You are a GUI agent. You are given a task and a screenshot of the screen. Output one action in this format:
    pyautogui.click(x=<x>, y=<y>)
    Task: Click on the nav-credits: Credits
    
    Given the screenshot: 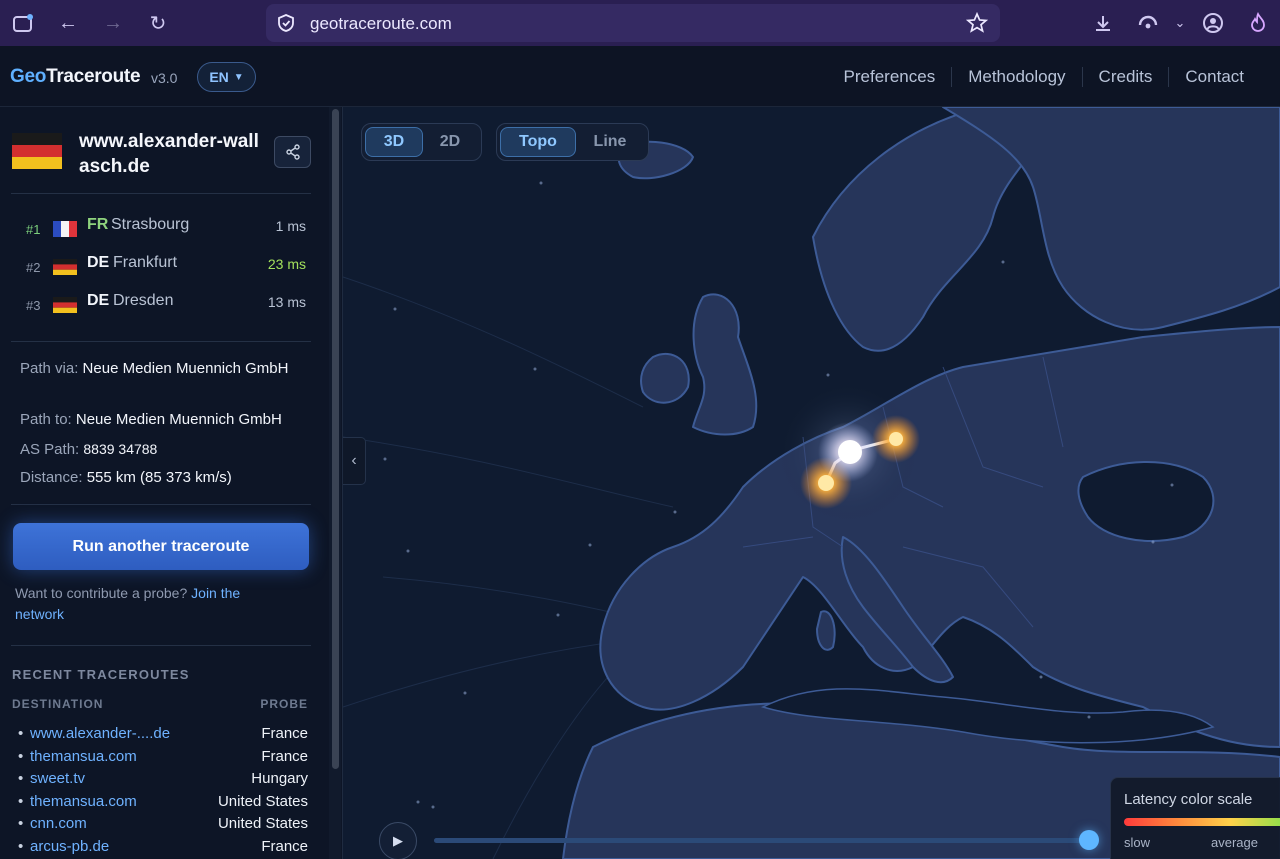 What is the action you would take?
    pyautogui.click(x=1125, y=77)
    